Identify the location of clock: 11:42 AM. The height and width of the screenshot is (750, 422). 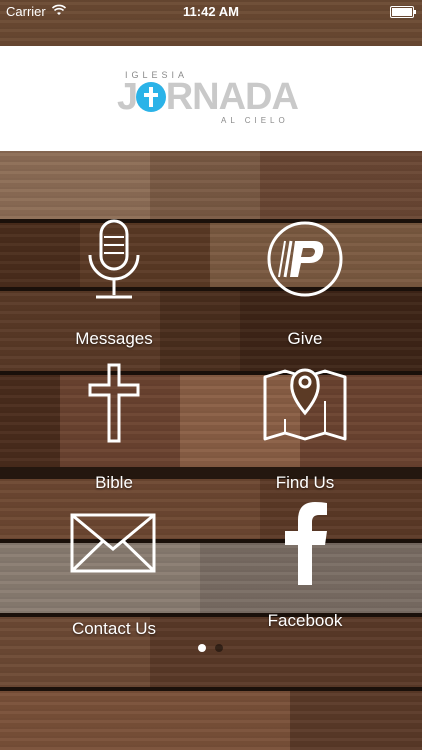
(211, 11).